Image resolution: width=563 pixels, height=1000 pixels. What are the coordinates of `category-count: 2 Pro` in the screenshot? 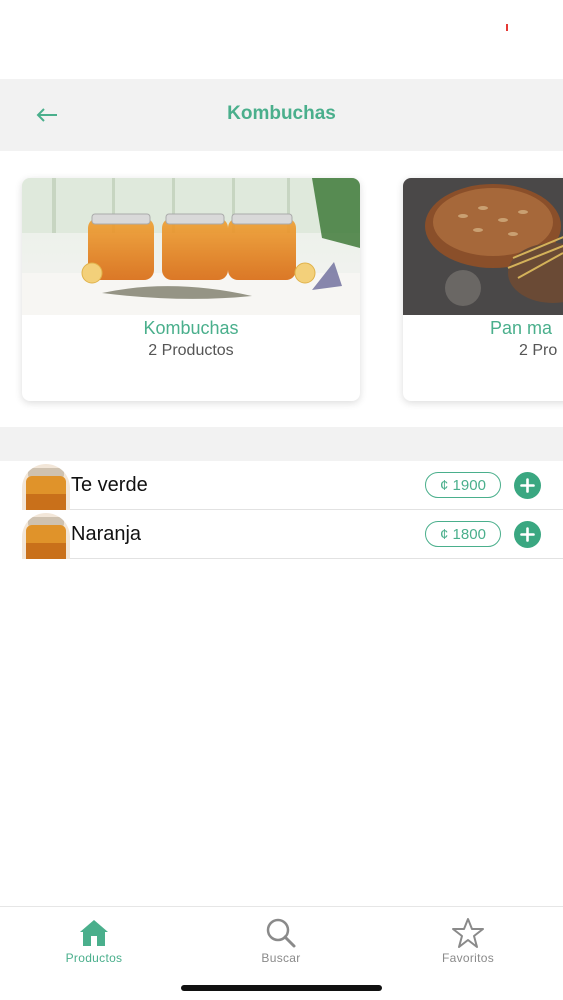 It's located at (538, 350).